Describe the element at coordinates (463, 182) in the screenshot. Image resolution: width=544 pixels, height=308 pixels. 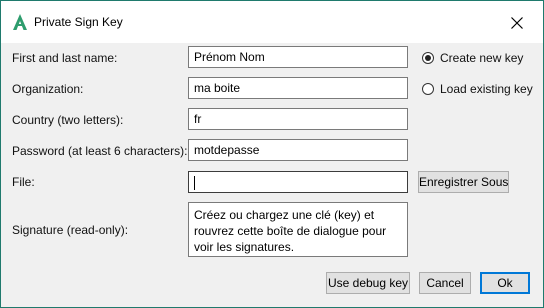
I see `save-as-button: Enregistrer Sous` at that location.